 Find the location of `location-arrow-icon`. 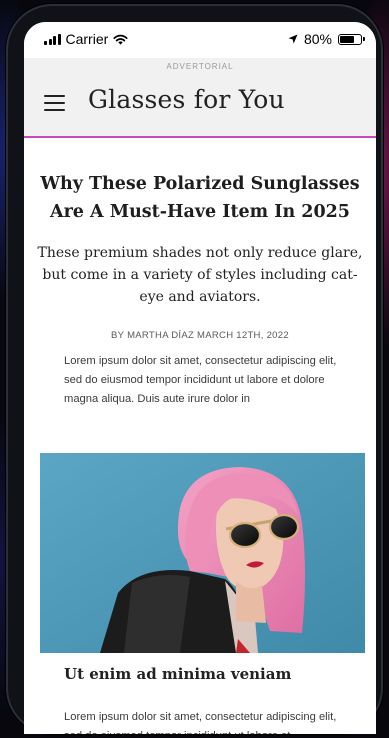

location-arrow-icon is located at coordinates (293, 39).